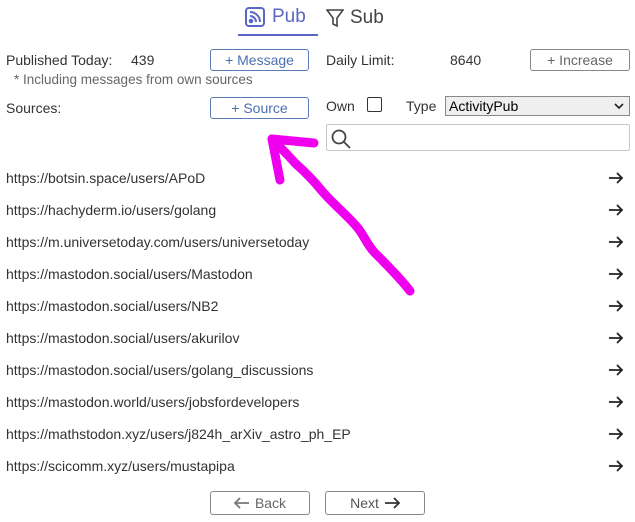 This screenshot has width=635, height=522. Describe the element at coordinates (580, 60) in the screenshot. I see `increase-limit-button: + Increase` at that location.